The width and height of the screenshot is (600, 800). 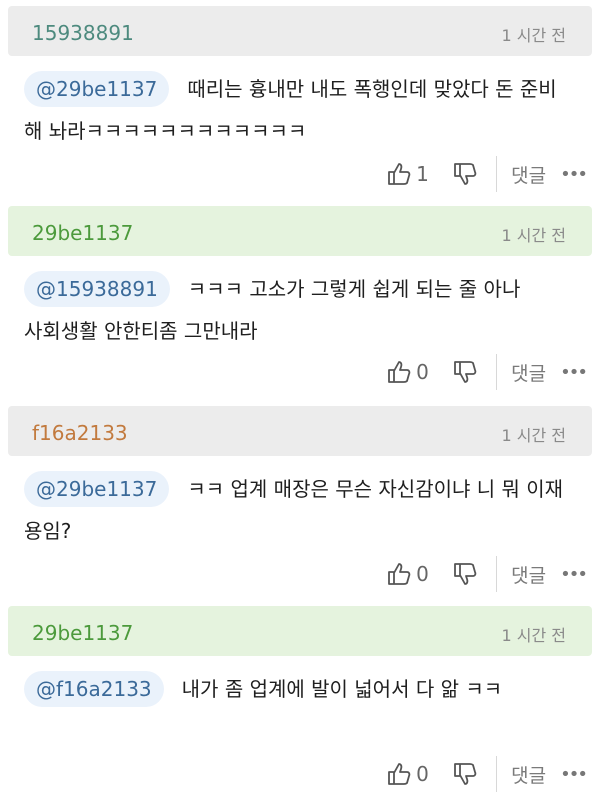 I want to click on comment-body: @29be1137 ㅋㅋ 업계 매장은 무슨 자신감이냐 니 뭐 이재 용임?, so click(x=300, y=504).